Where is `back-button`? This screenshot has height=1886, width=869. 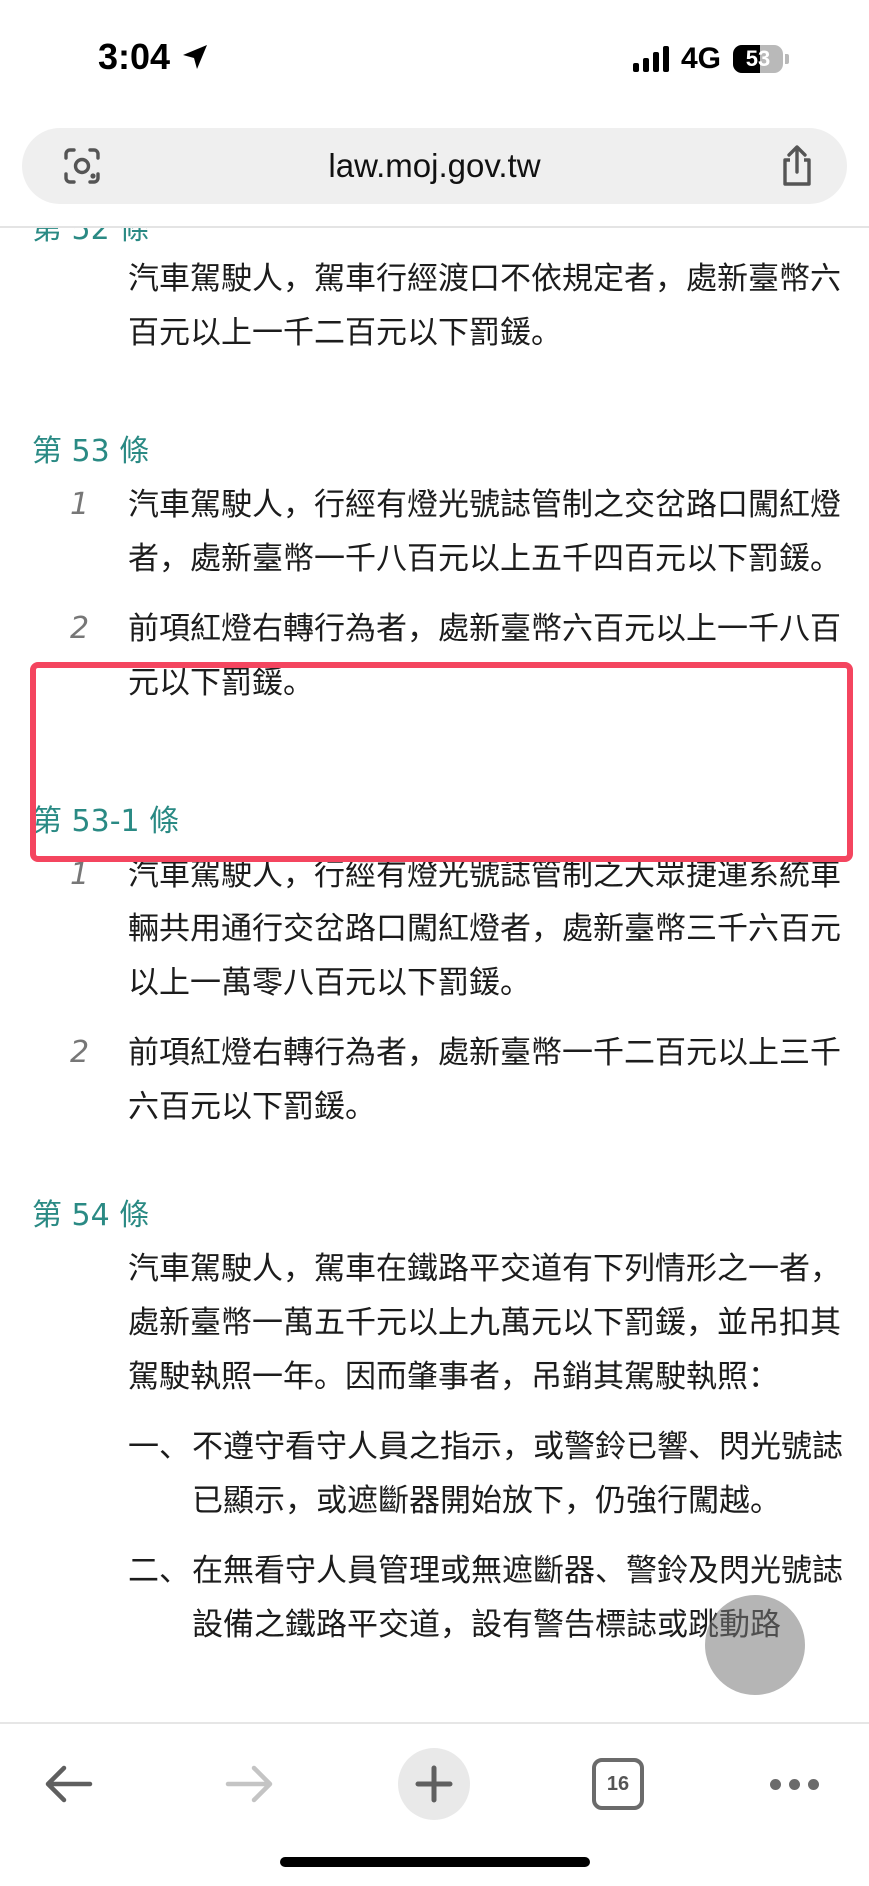 back-button is located at coordinates (68, 1784).